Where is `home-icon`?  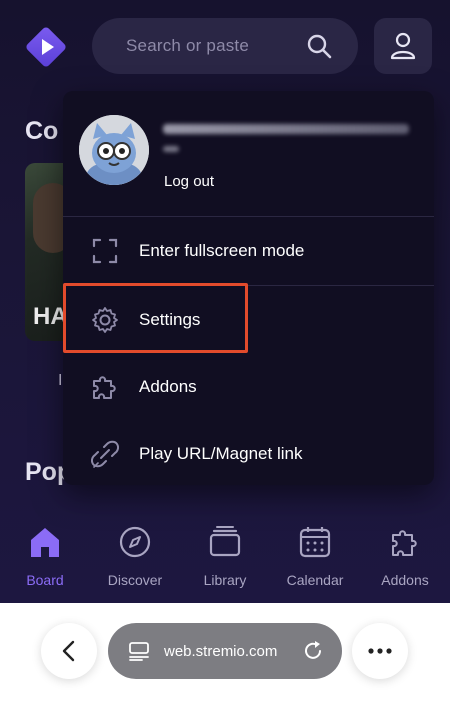 home-icon is located at coordinates (45, 542).